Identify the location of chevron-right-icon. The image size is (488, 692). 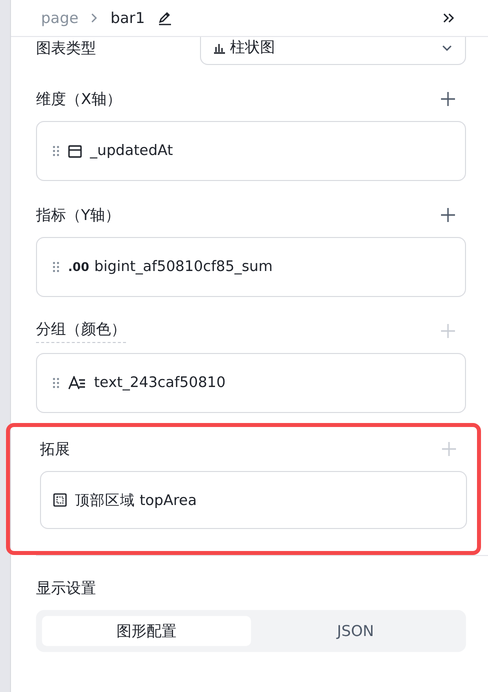
(94, 18).